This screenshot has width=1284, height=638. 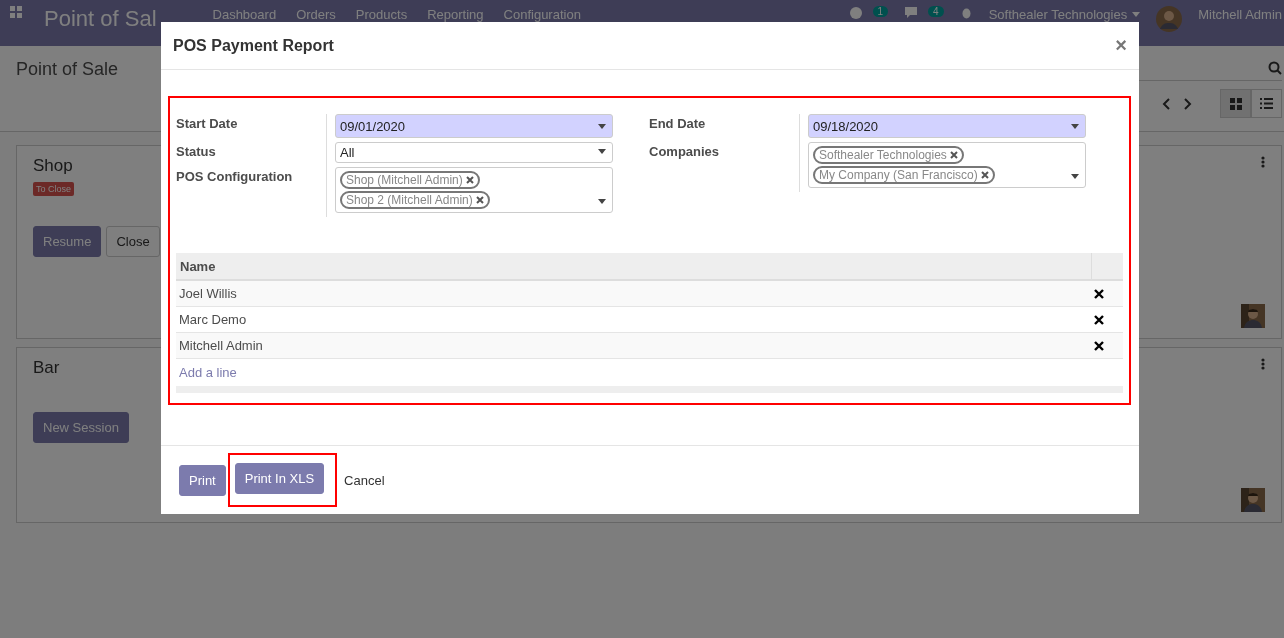 What do you see at coordinates (855, 13) in the screenshot?
I see `clock-icon` at bounding box center [855, 13].